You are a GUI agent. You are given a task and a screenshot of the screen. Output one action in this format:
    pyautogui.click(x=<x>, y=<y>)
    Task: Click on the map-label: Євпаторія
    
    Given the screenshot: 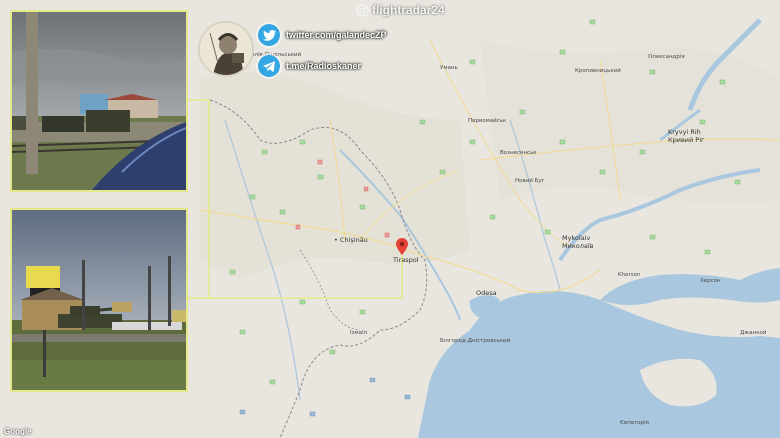 What is the action you would take?
    pyautogui.click(x=634, y=423)
    